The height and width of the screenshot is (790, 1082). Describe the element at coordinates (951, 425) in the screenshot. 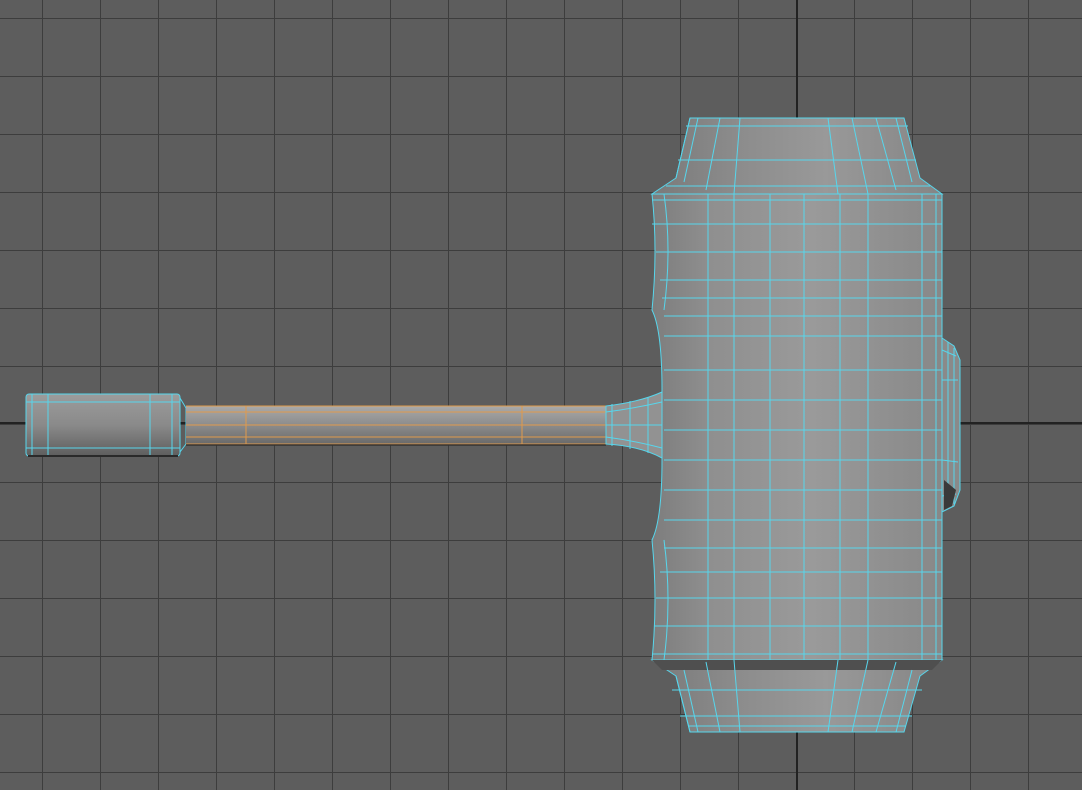

I see `head-side-detail` at that location.